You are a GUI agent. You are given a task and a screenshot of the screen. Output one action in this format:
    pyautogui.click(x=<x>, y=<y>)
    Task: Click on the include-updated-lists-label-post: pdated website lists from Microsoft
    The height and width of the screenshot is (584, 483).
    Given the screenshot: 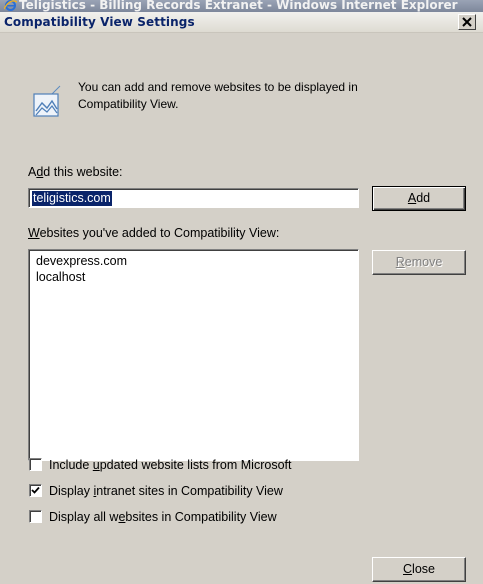 What is the action you would take?
    pyautogui.click(x=195, y=465)
    